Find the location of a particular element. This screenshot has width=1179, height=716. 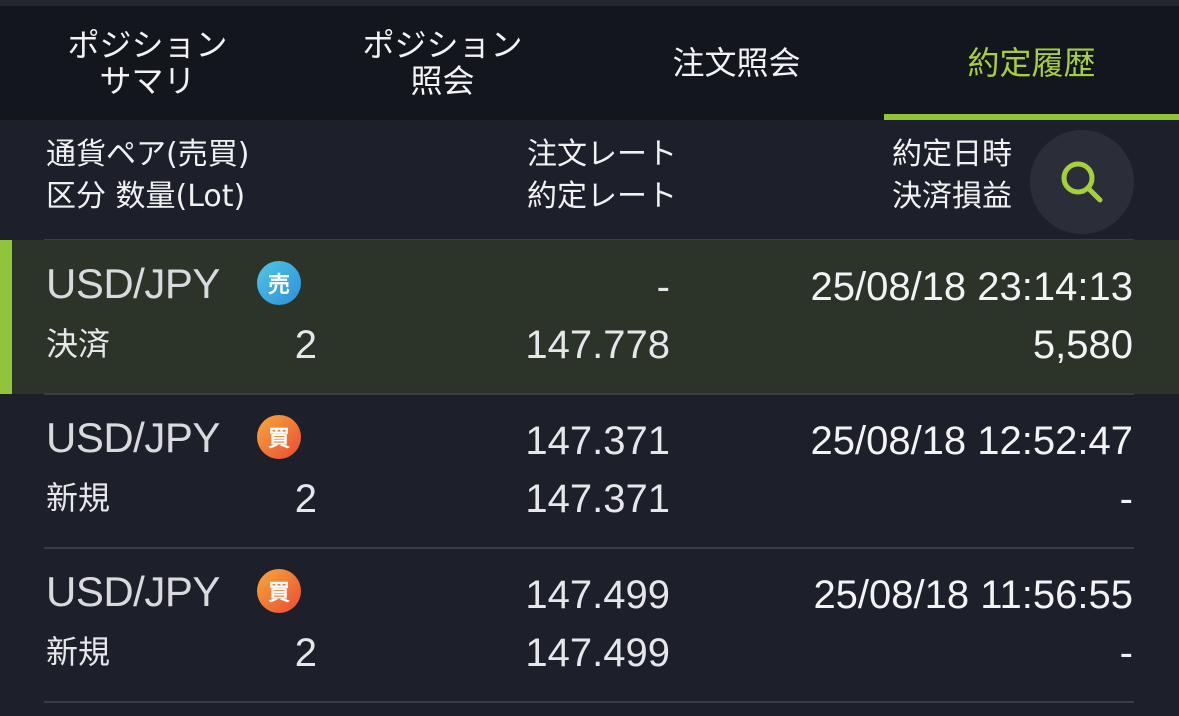

exec-rate: 147.778 is located at coordinates (597, 345).